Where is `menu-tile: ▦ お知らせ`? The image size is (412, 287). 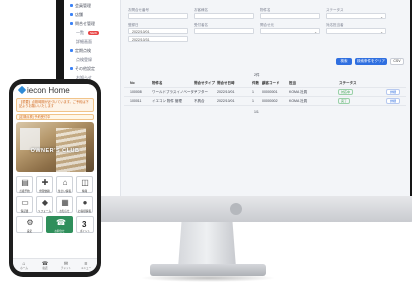 menu-tile: ▦ お知らせ is located at coordinates (64, 204).